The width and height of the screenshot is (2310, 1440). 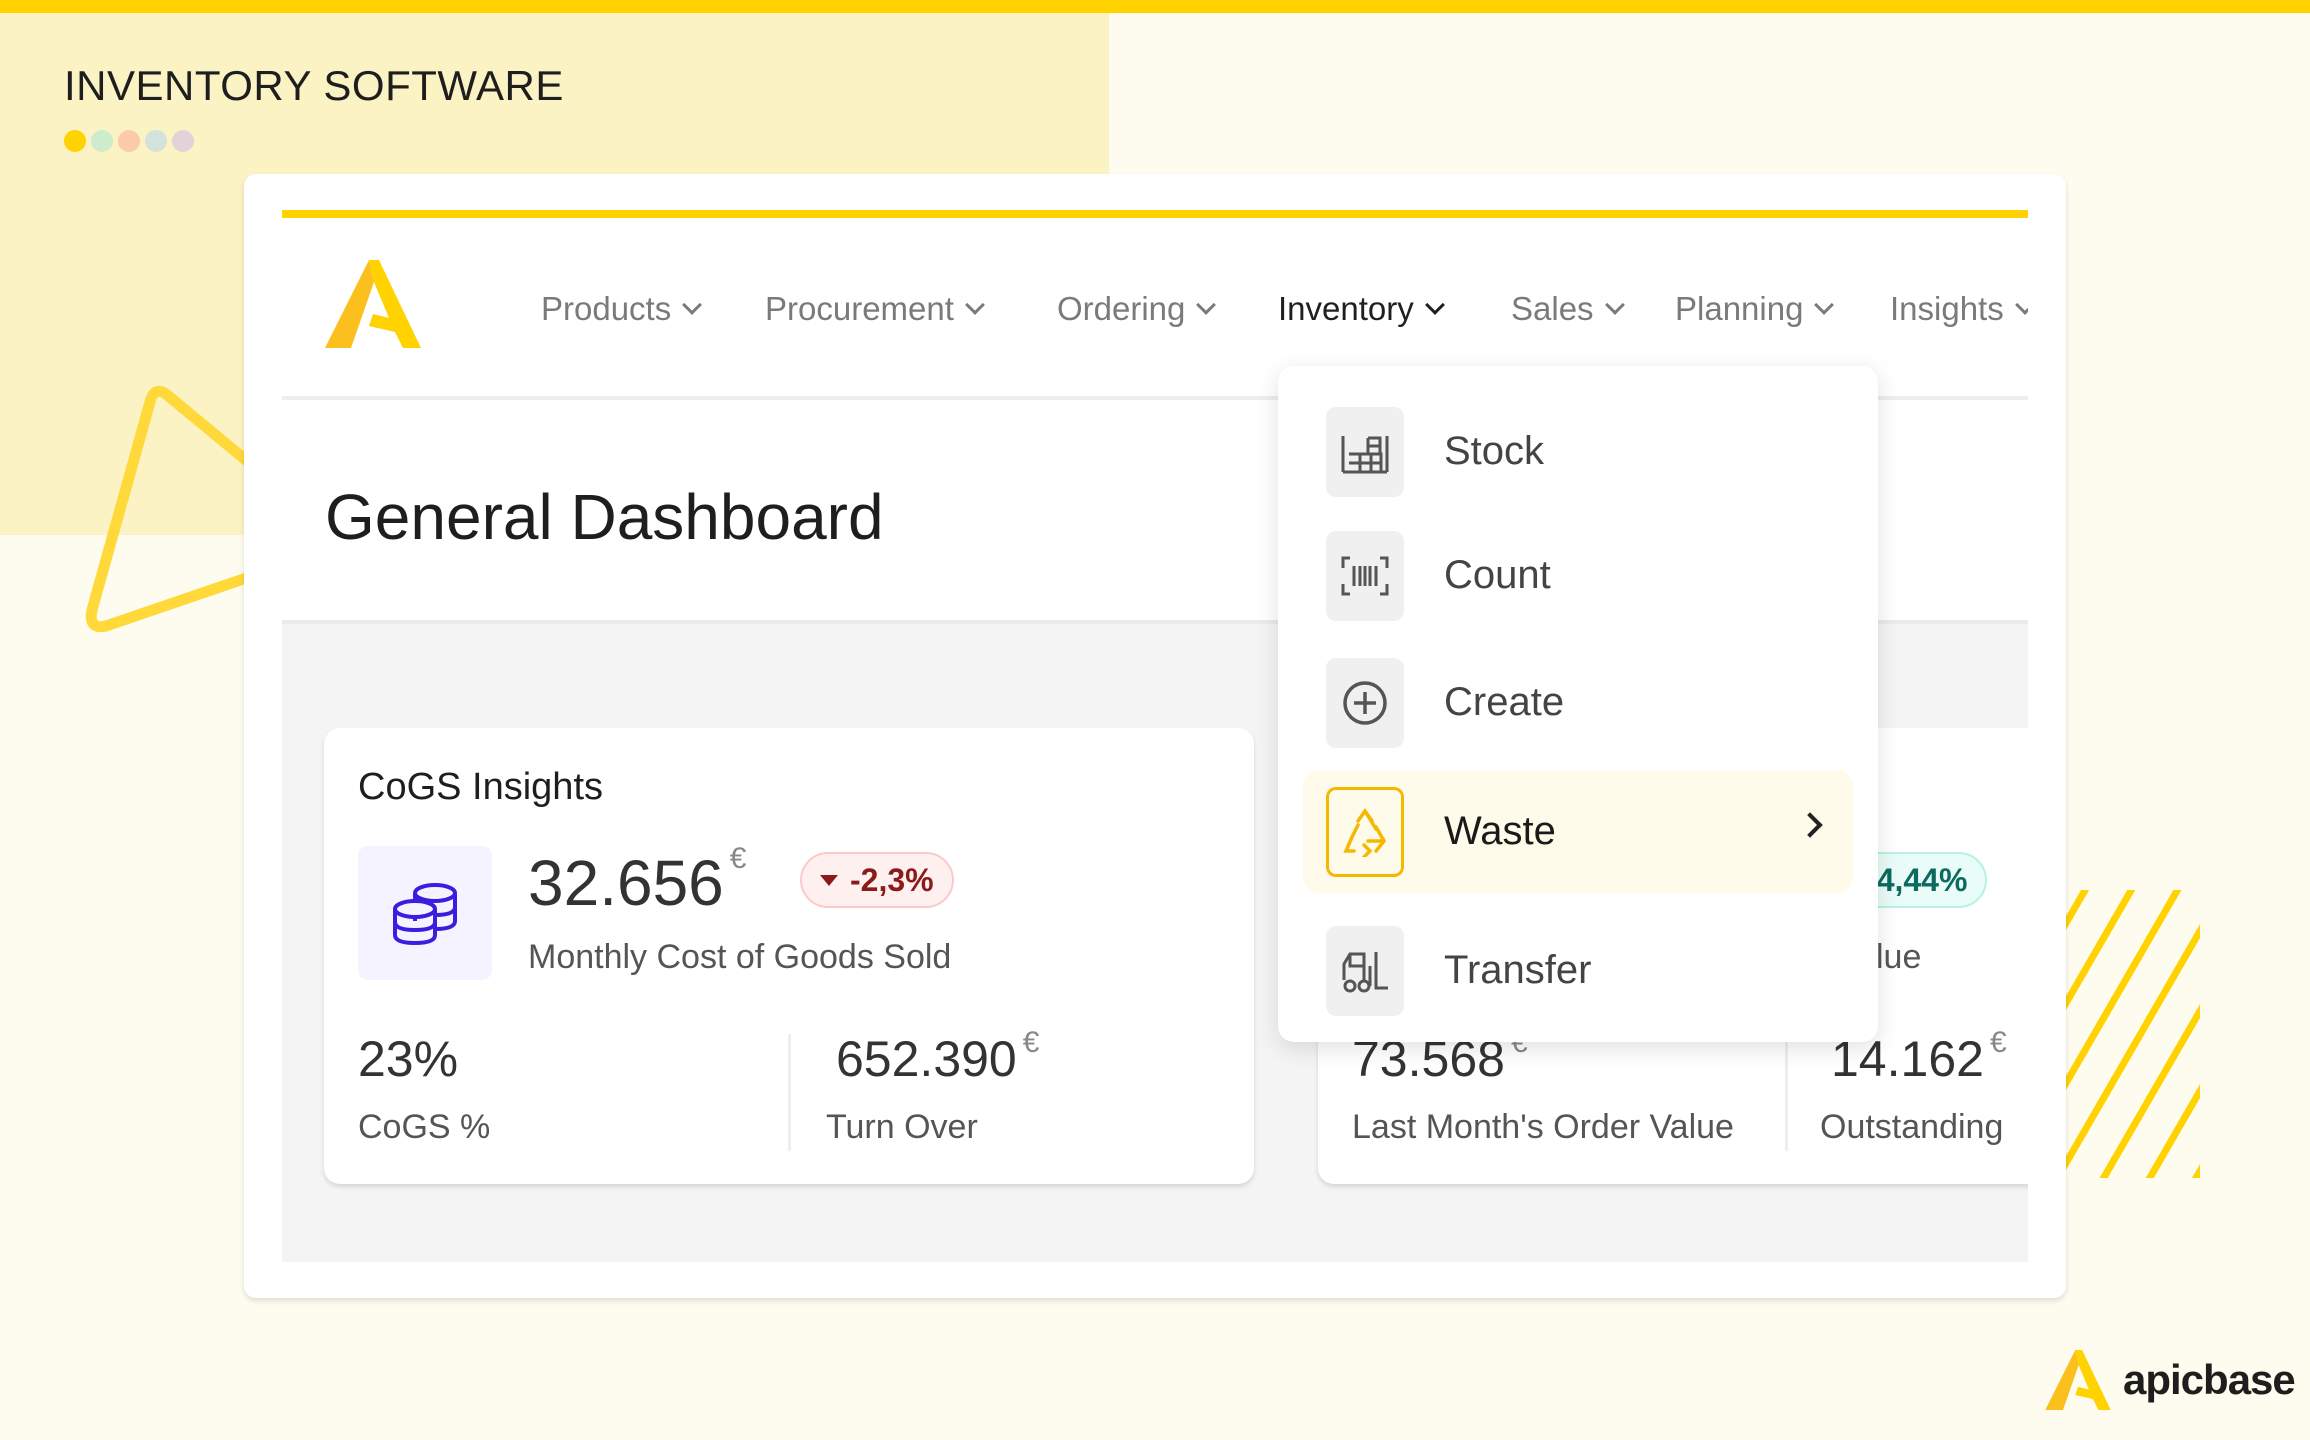 What do you see at coordinates (425, 913) in the screenshot?
I see `coins-icon` at bounding box center [425, 913].